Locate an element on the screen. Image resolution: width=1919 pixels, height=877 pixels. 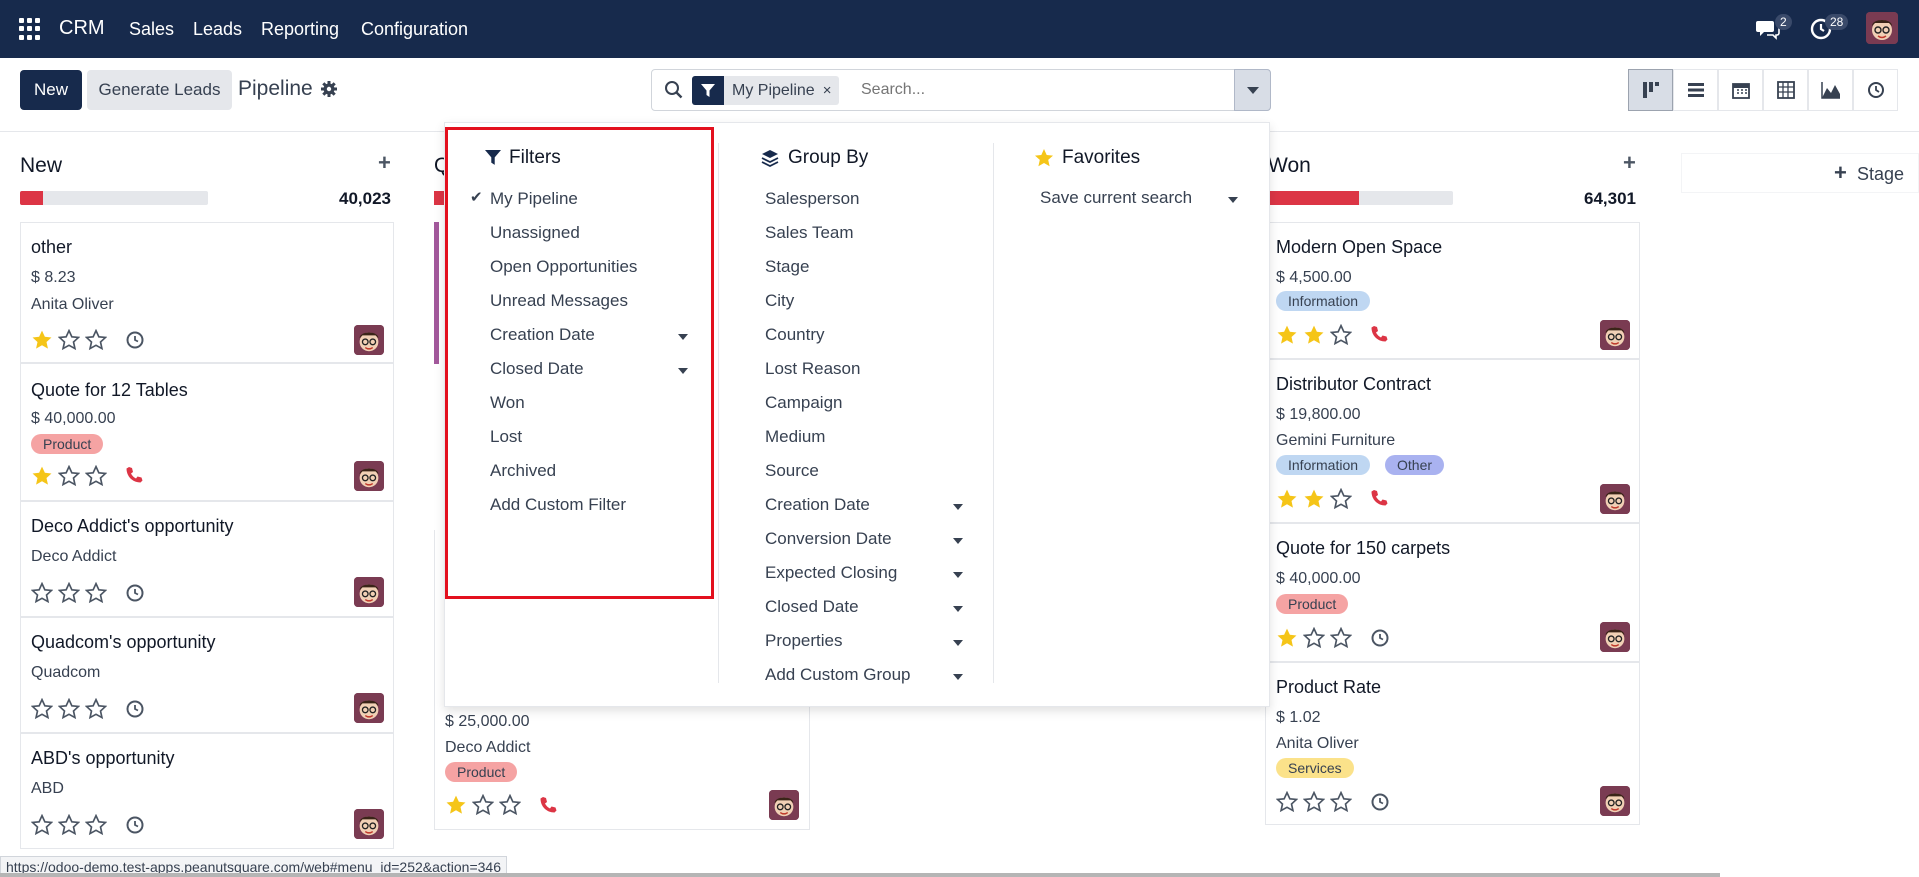
groupby-option: Lost Reason is located at coordinates (812, 369).